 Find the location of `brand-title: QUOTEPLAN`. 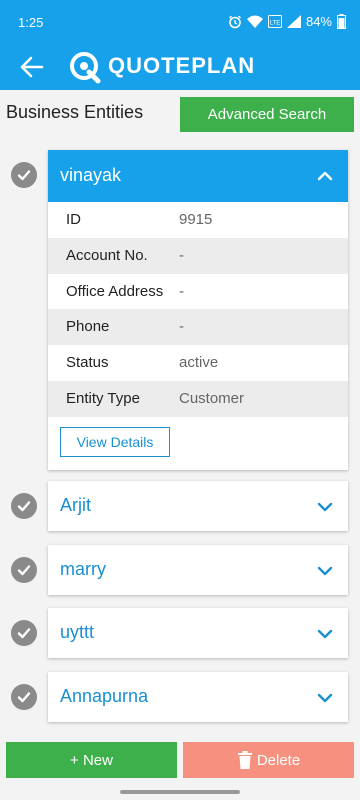

brand-title: QUOTEPLAN is located at coordinates (182, 65).